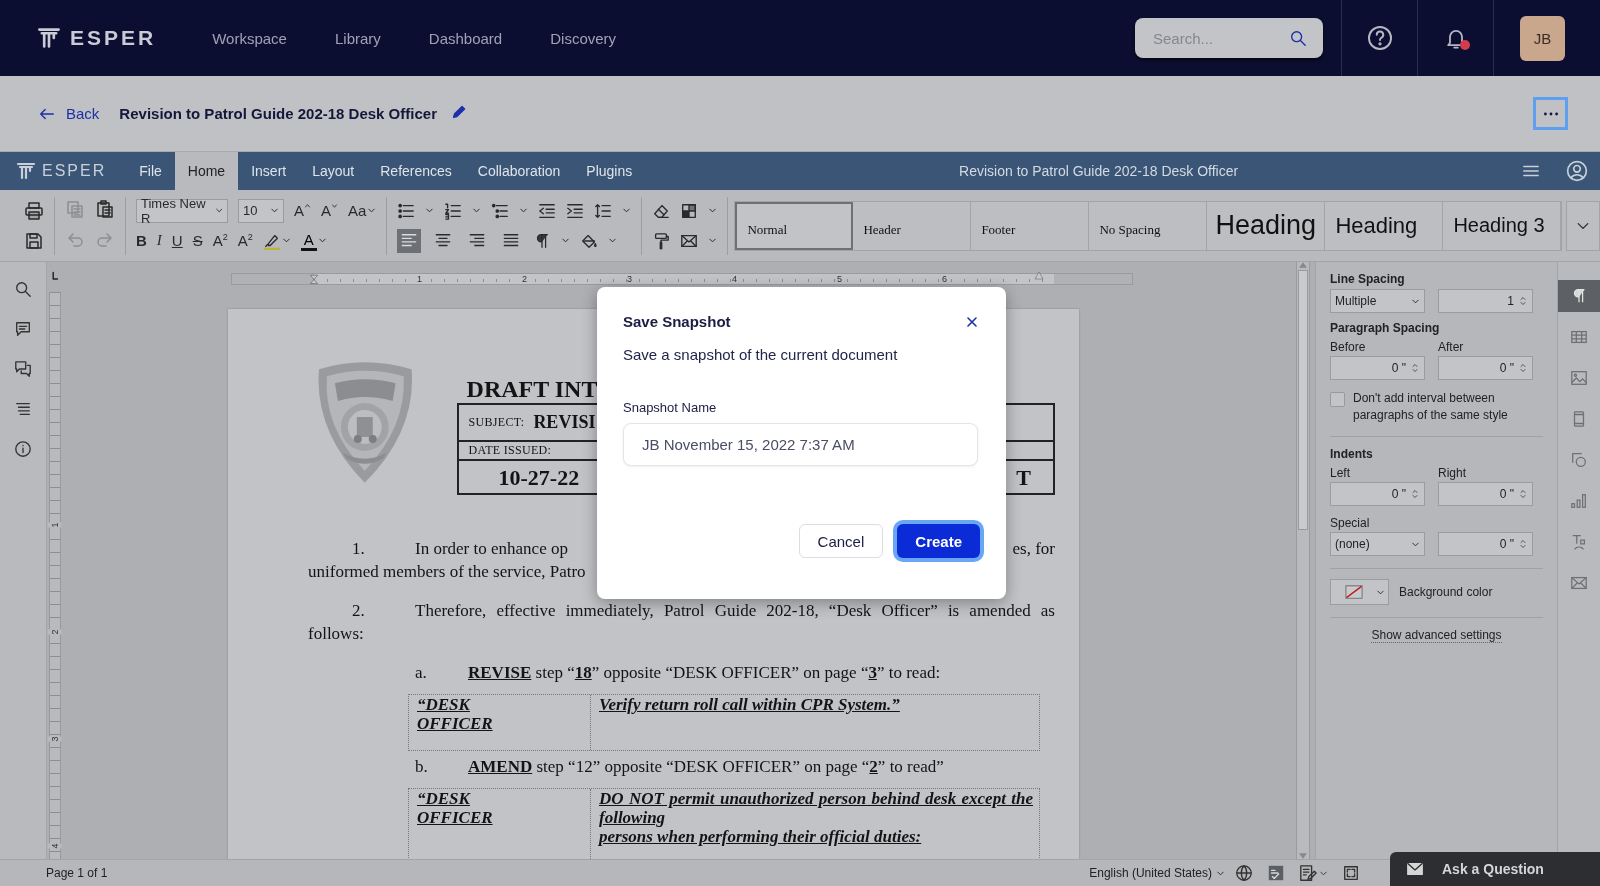  Describe the element at coordinates (575, 210) in the screenshot. I see `indent-icon` at that location.